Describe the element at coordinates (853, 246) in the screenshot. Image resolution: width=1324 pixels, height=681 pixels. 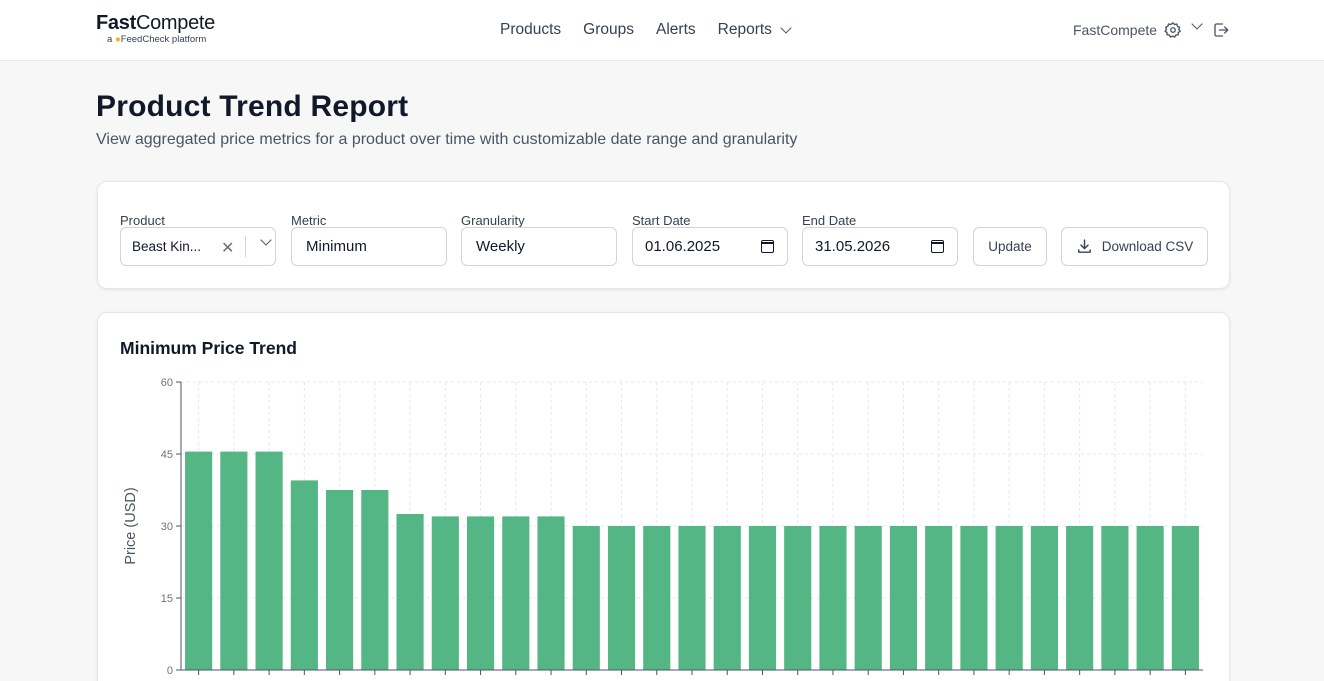
I see `end-date-value: 31.05.2026` at that location.